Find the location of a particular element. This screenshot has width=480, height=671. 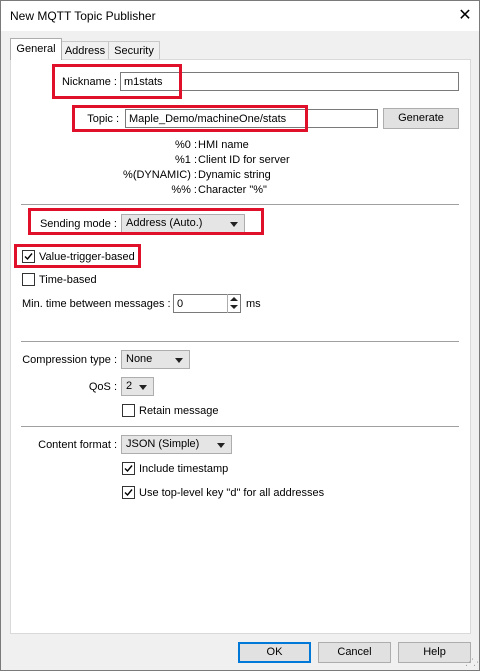

retain-checkbox is located at coordinates (128, 410).